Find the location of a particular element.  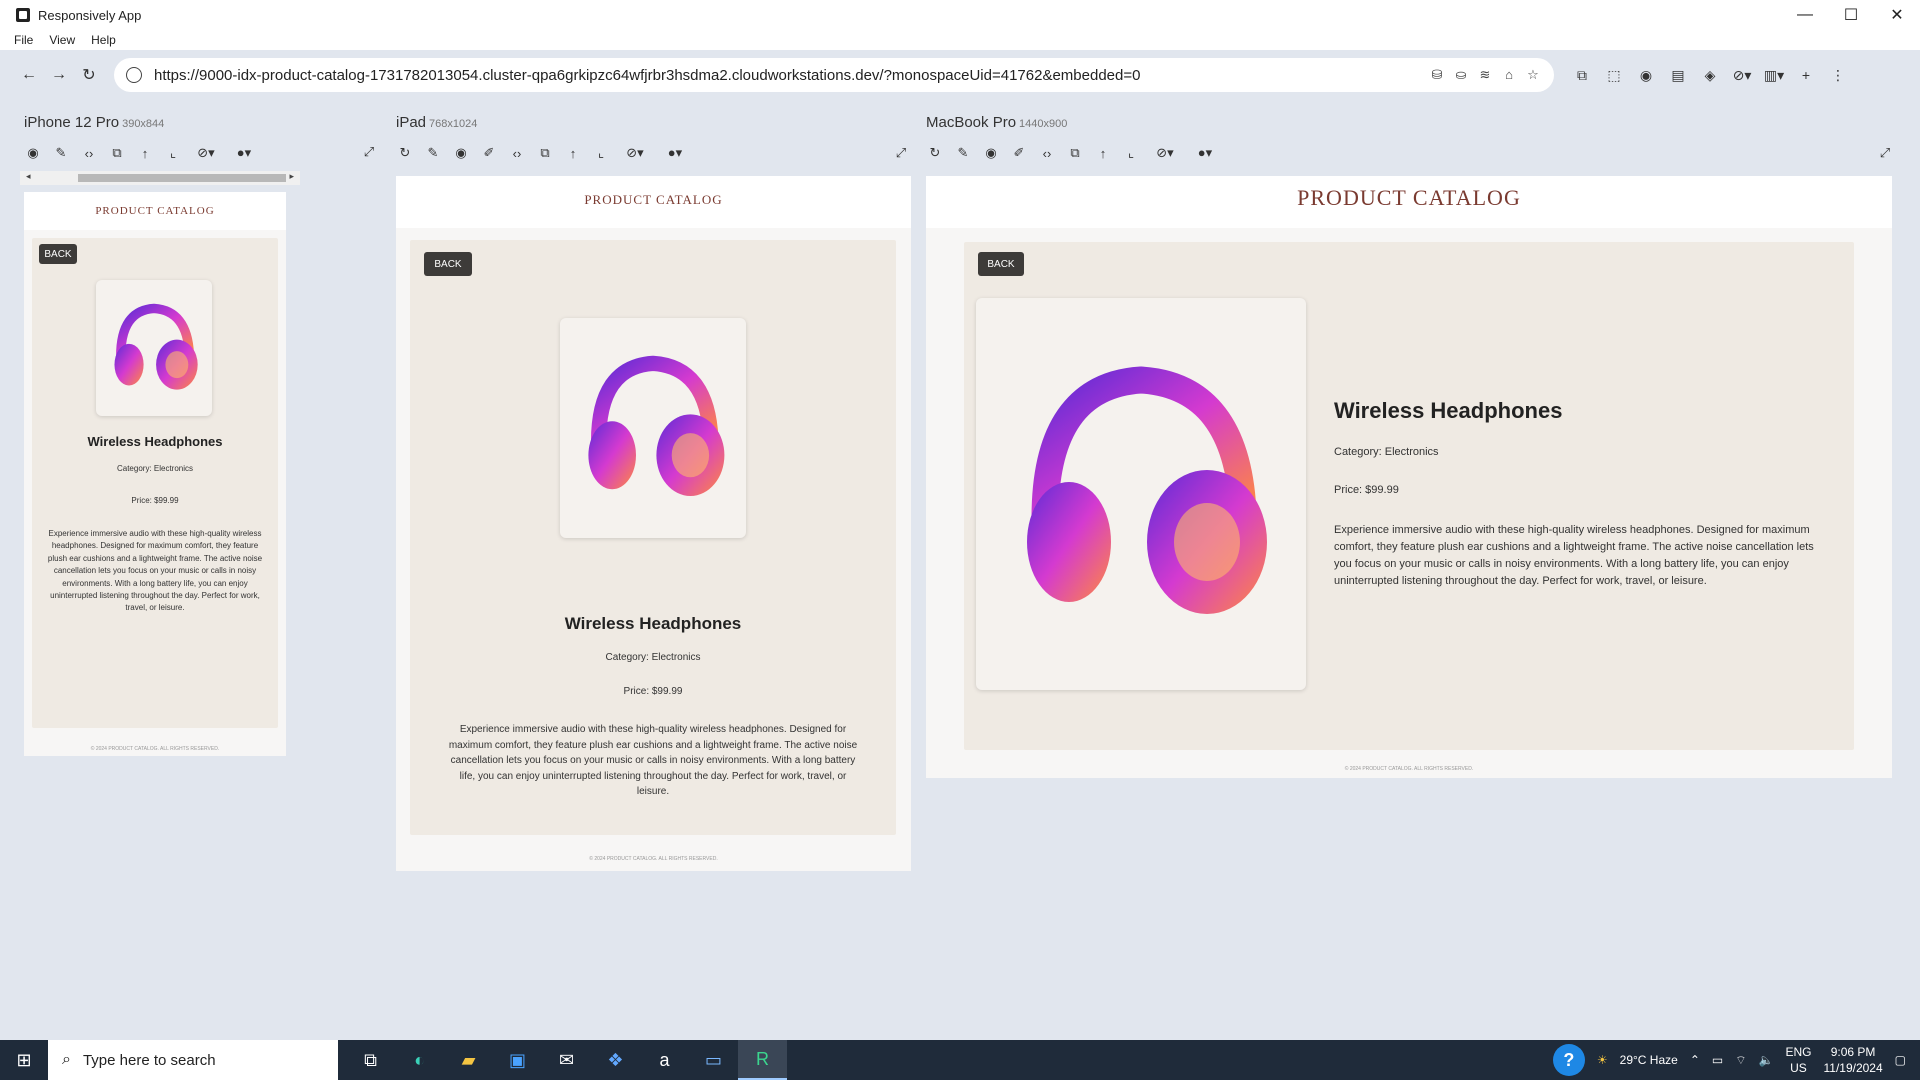

responsively-app-icon: R is located at coordinates (762, 1060).